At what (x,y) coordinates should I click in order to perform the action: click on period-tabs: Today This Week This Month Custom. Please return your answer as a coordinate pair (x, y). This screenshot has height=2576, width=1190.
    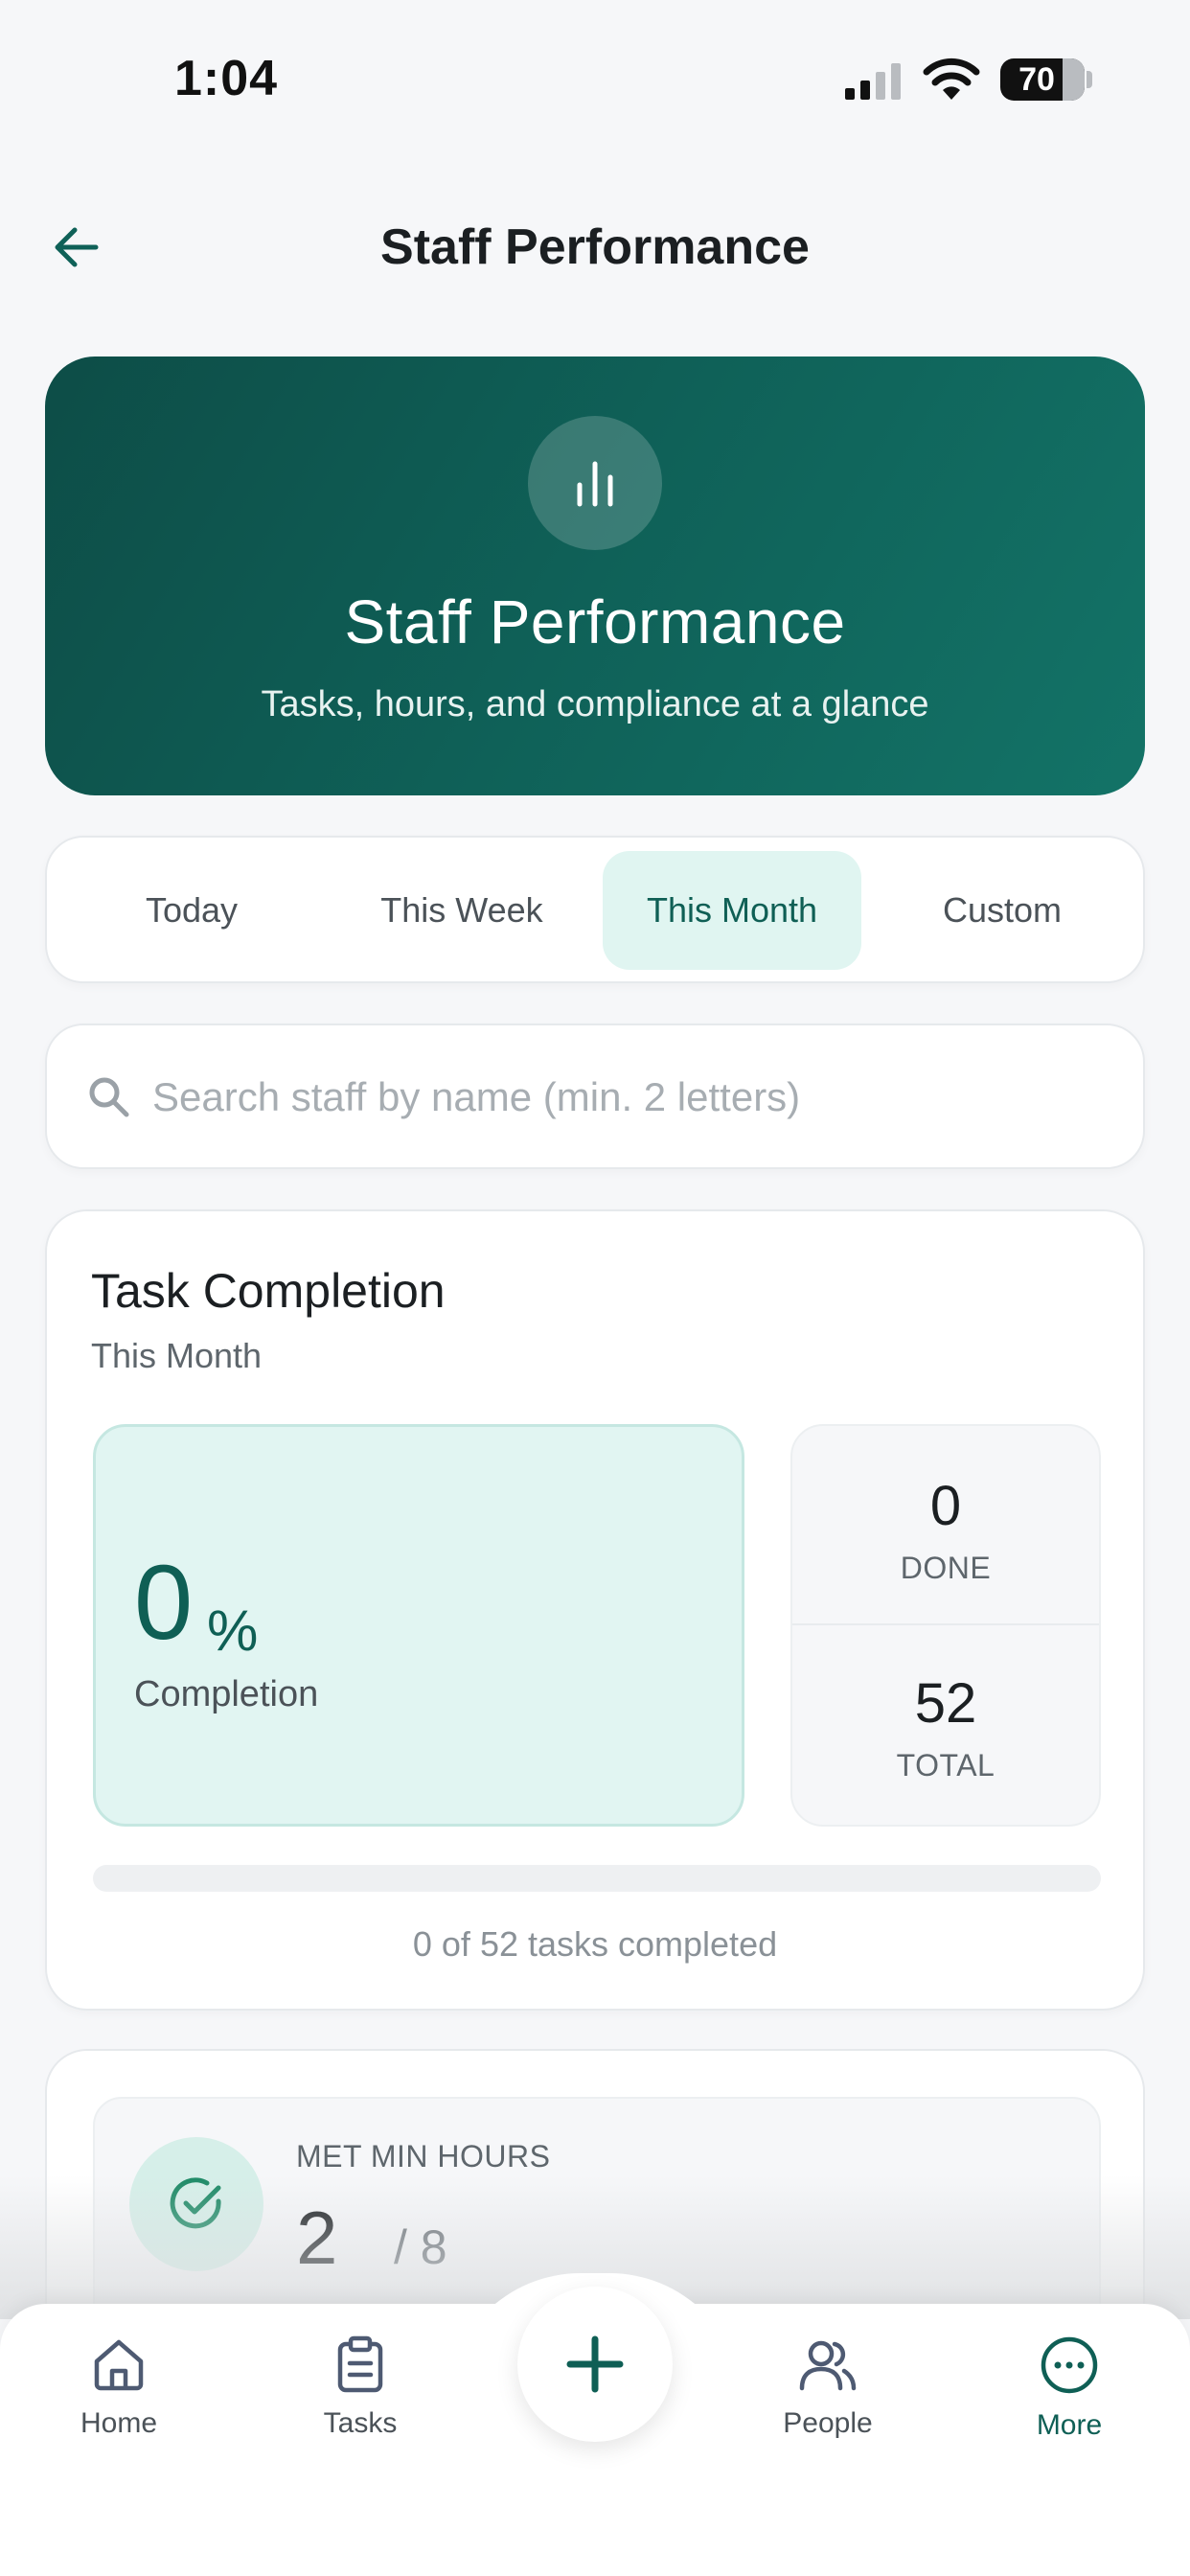
    Looking at the image, I should click on (595, 909).